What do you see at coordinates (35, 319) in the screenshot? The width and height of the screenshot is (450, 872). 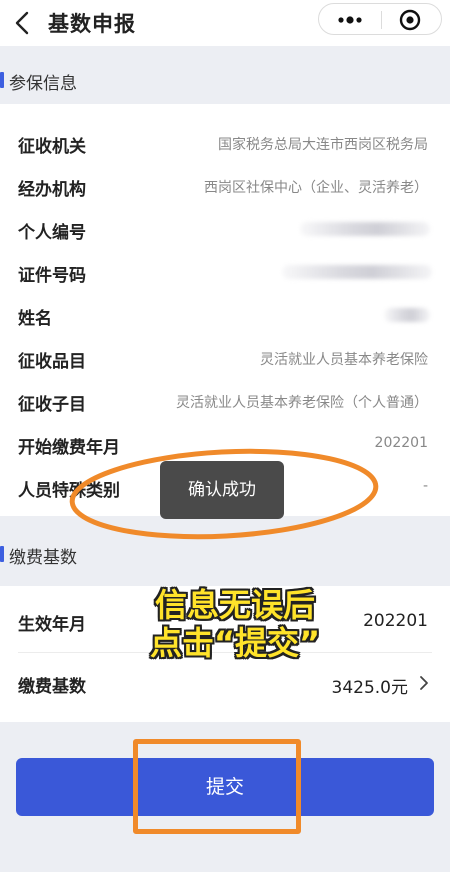 I see `row-label: 姓名` at bounding box center [35, 319].